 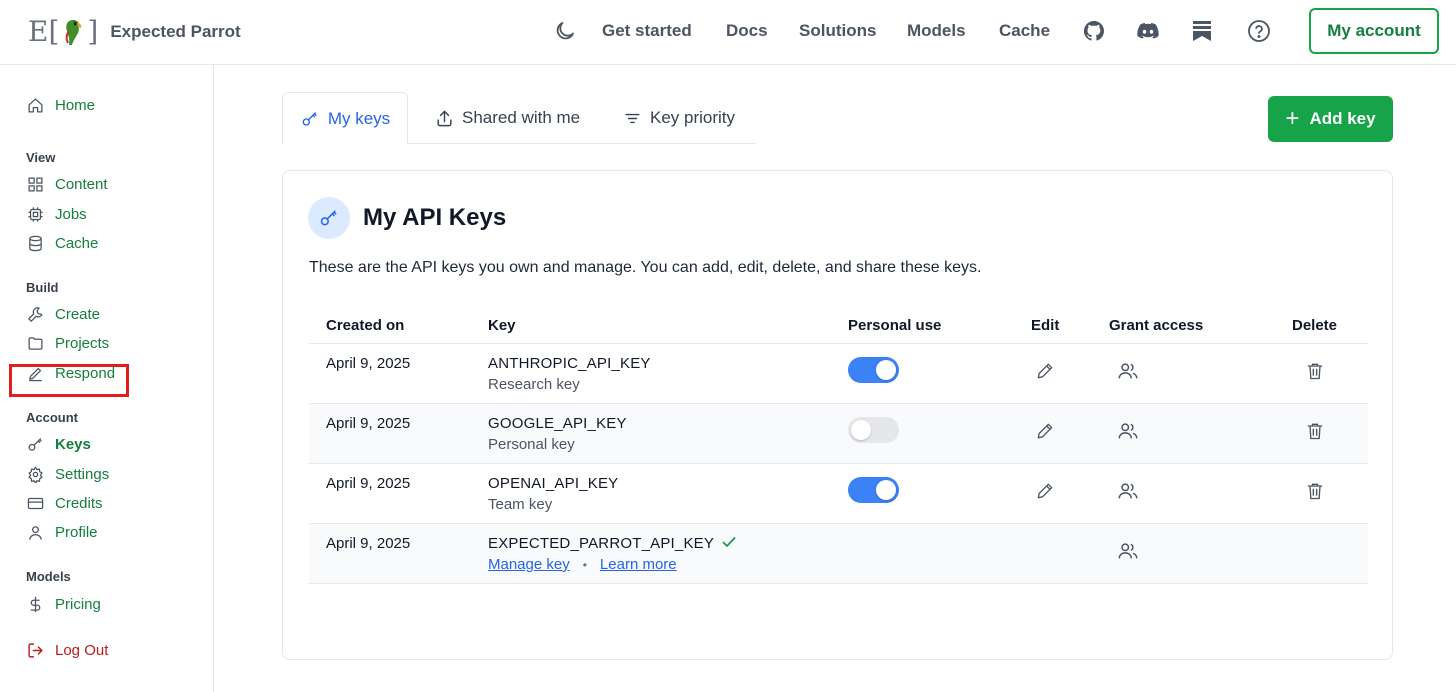 I want to click on brand: E [ ] Expected Parrot, so click(x=134, y=32).